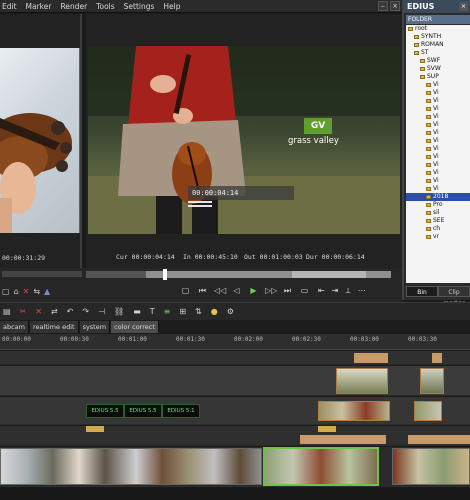 This screenshot has height=500, width=470. Describe the element at coordinates (202, 290) in the screenshot. I see `prev-edit-button: ⏮` at that location.